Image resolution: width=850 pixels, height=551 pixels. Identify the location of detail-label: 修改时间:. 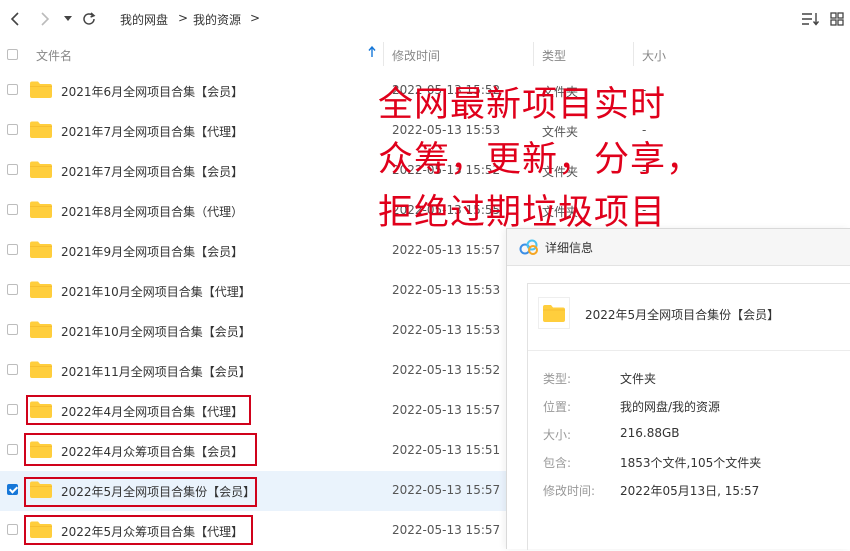
(569, 491).